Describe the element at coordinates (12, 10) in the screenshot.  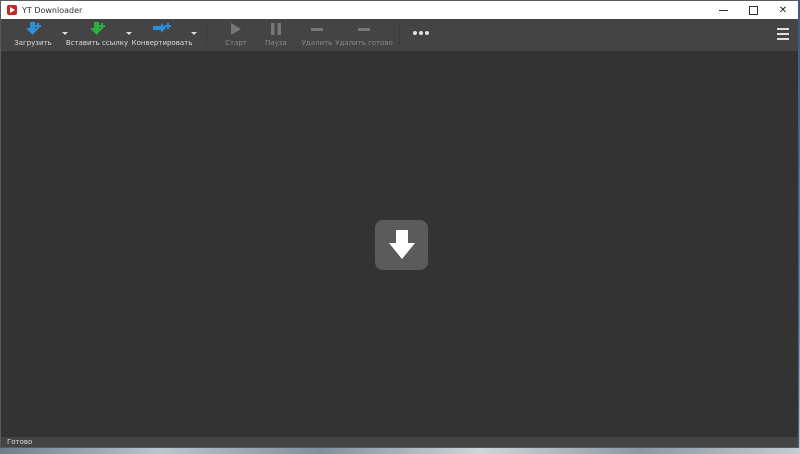
I see `app-logo-icon` at that location.